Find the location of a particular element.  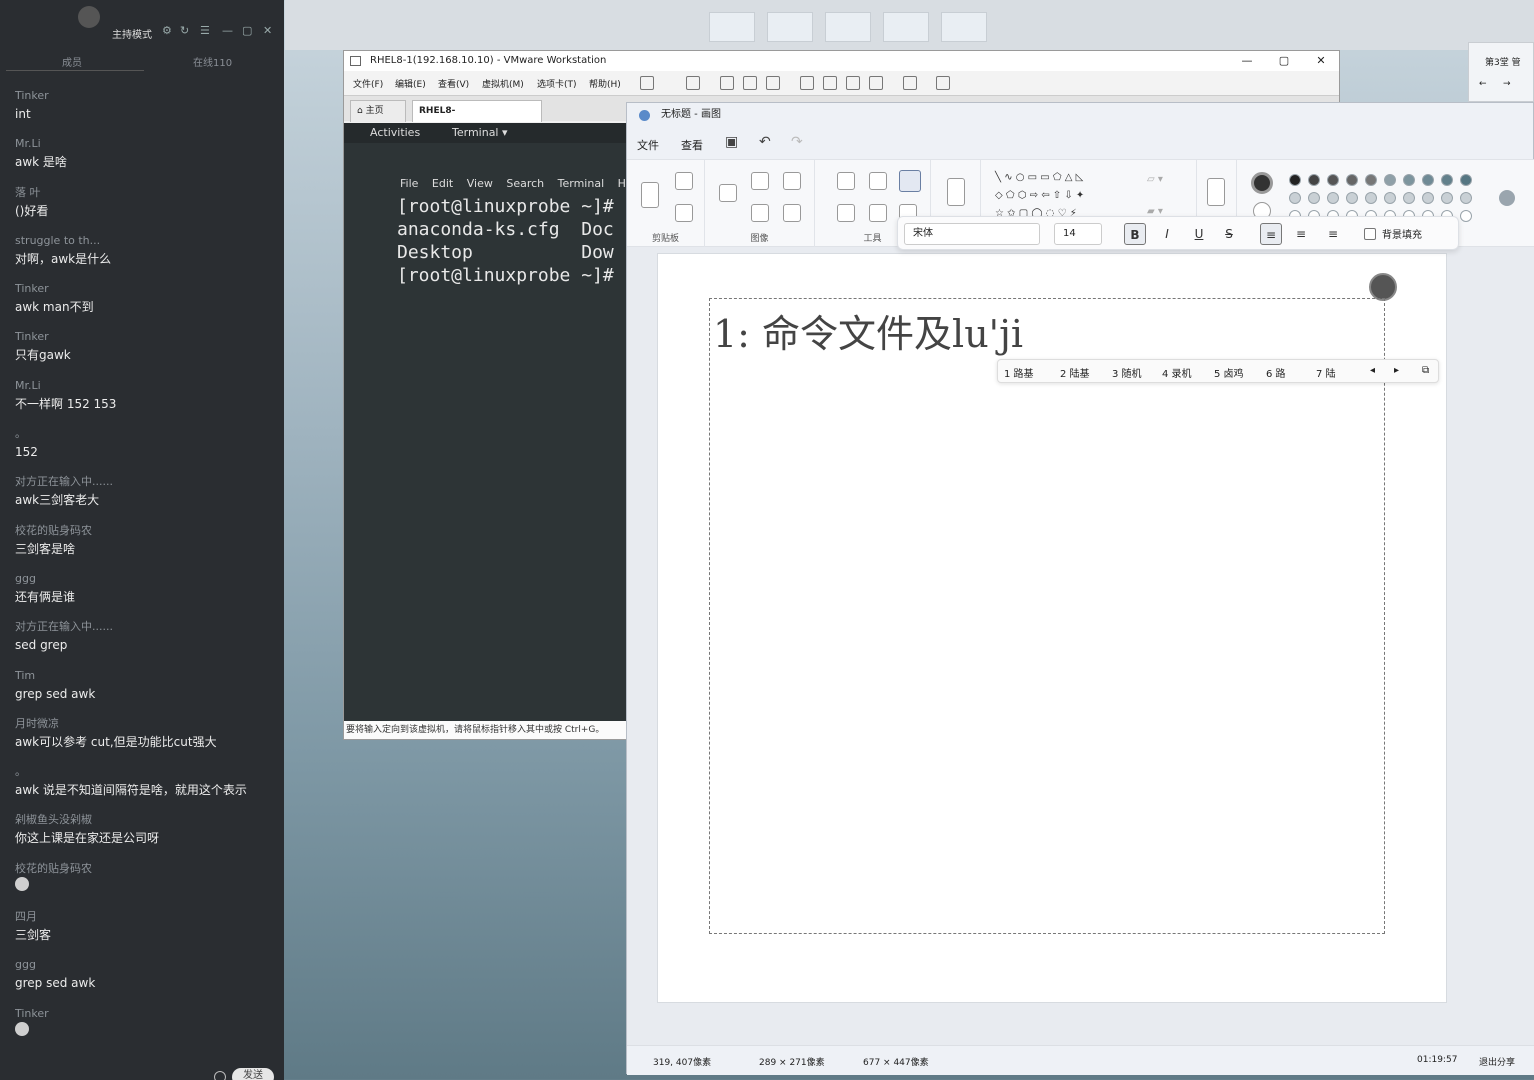

send-button: 发送 is located at coordinates (253, 1074).